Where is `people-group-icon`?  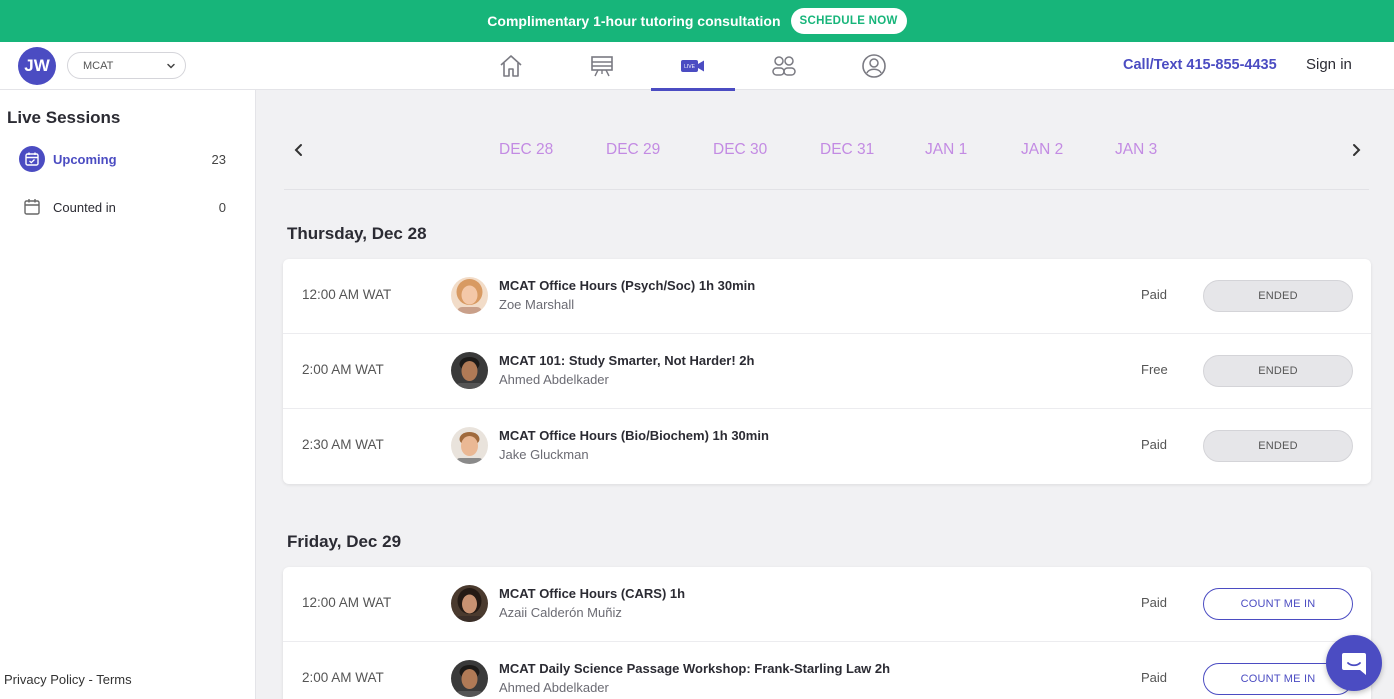 people-group-icon is located at coordinates (784, 66).